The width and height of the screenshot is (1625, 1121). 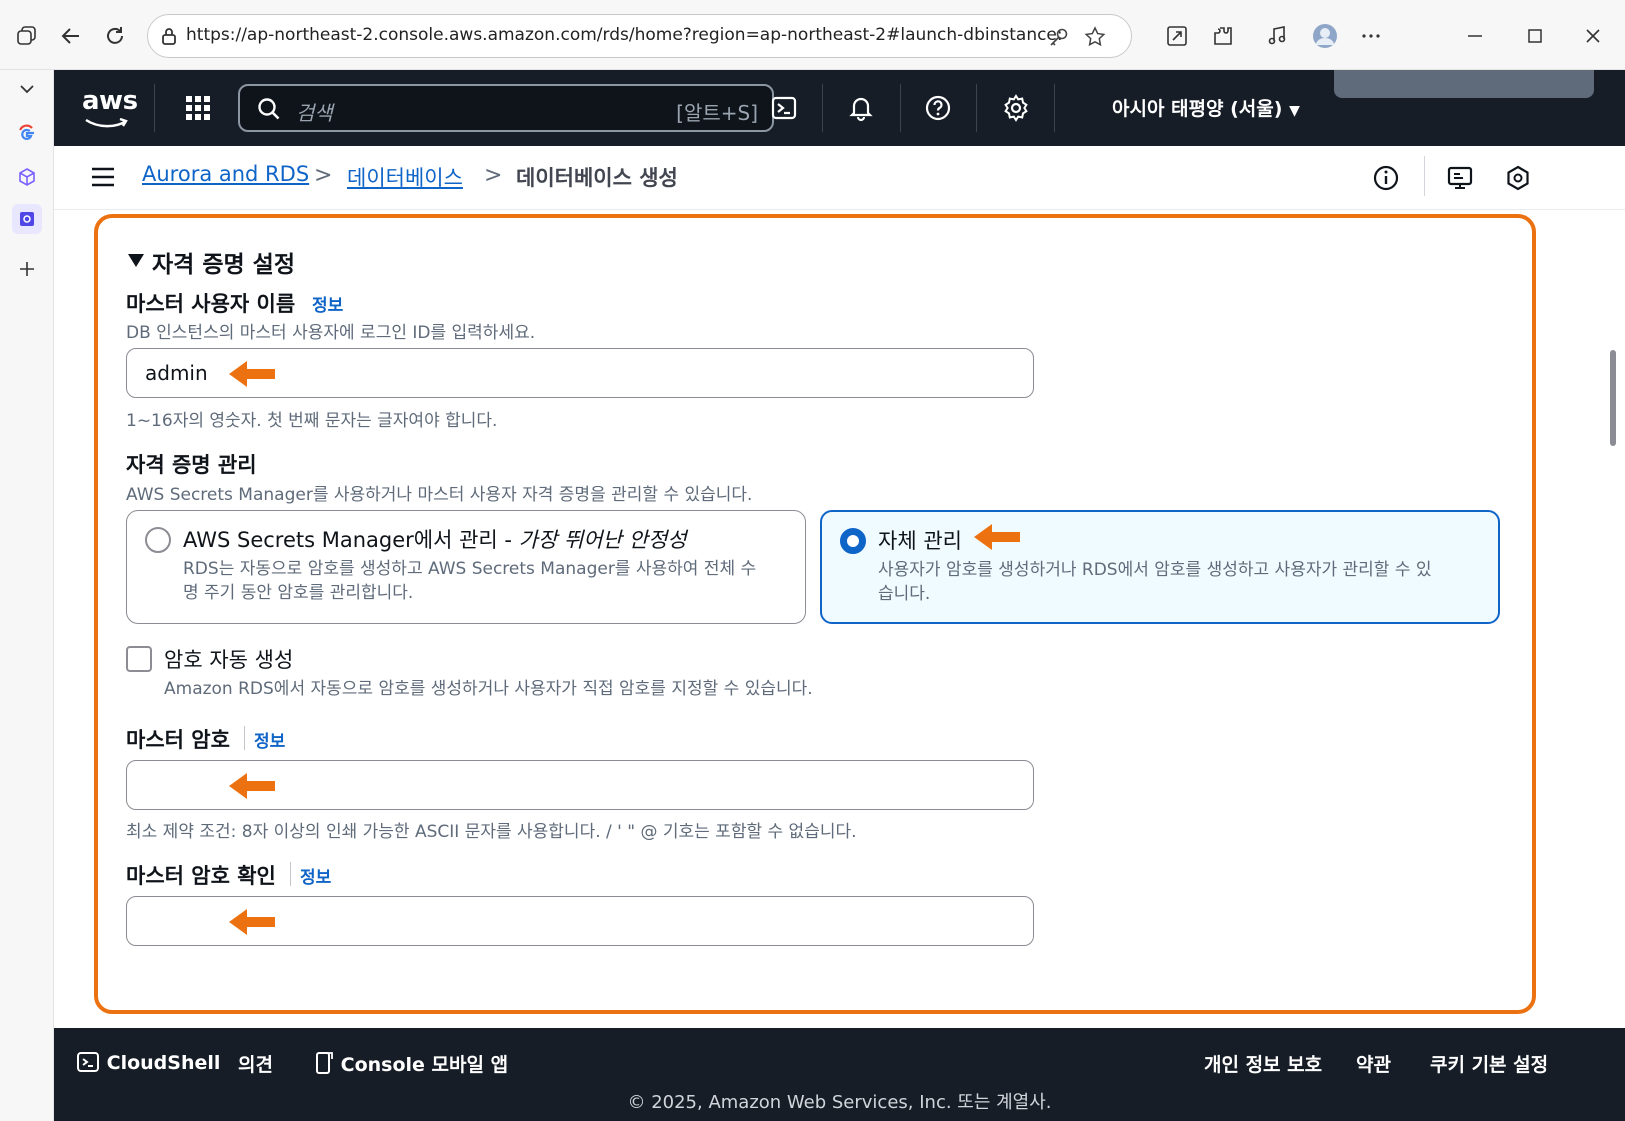 I want to click on master-username-value: admin, so click(x=176, y=373).